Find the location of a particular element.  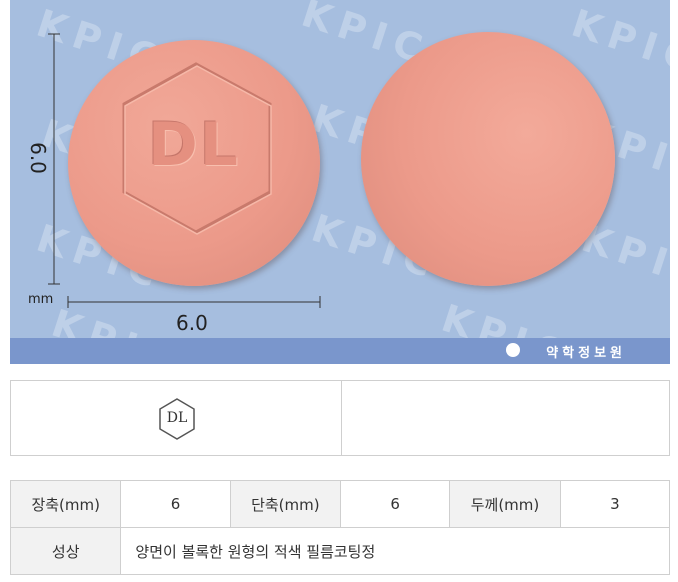

table-row: 장축(mm) 6 단축(mm) 6 두께(mm) 3 is located at coordinates (340, 504).